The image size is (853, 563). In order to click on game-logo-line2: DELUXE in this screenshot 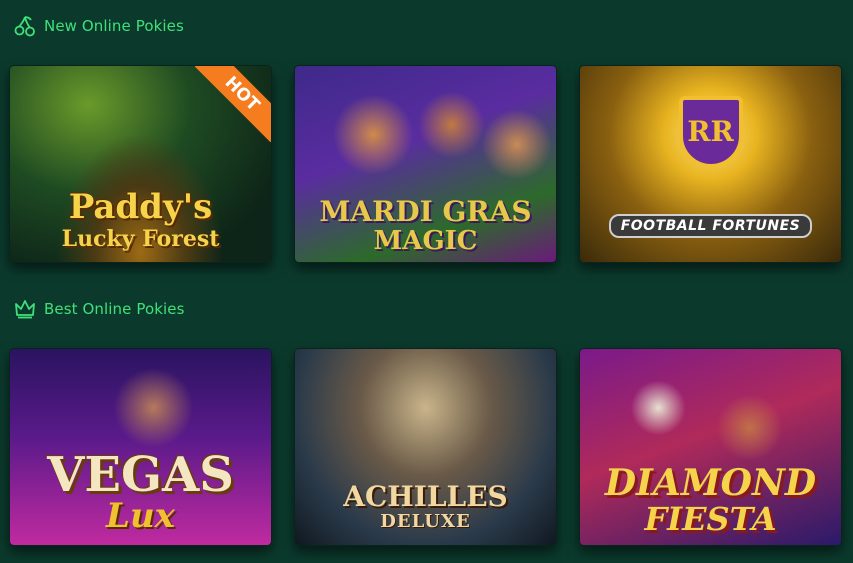, I will do `click(425, 521)`.